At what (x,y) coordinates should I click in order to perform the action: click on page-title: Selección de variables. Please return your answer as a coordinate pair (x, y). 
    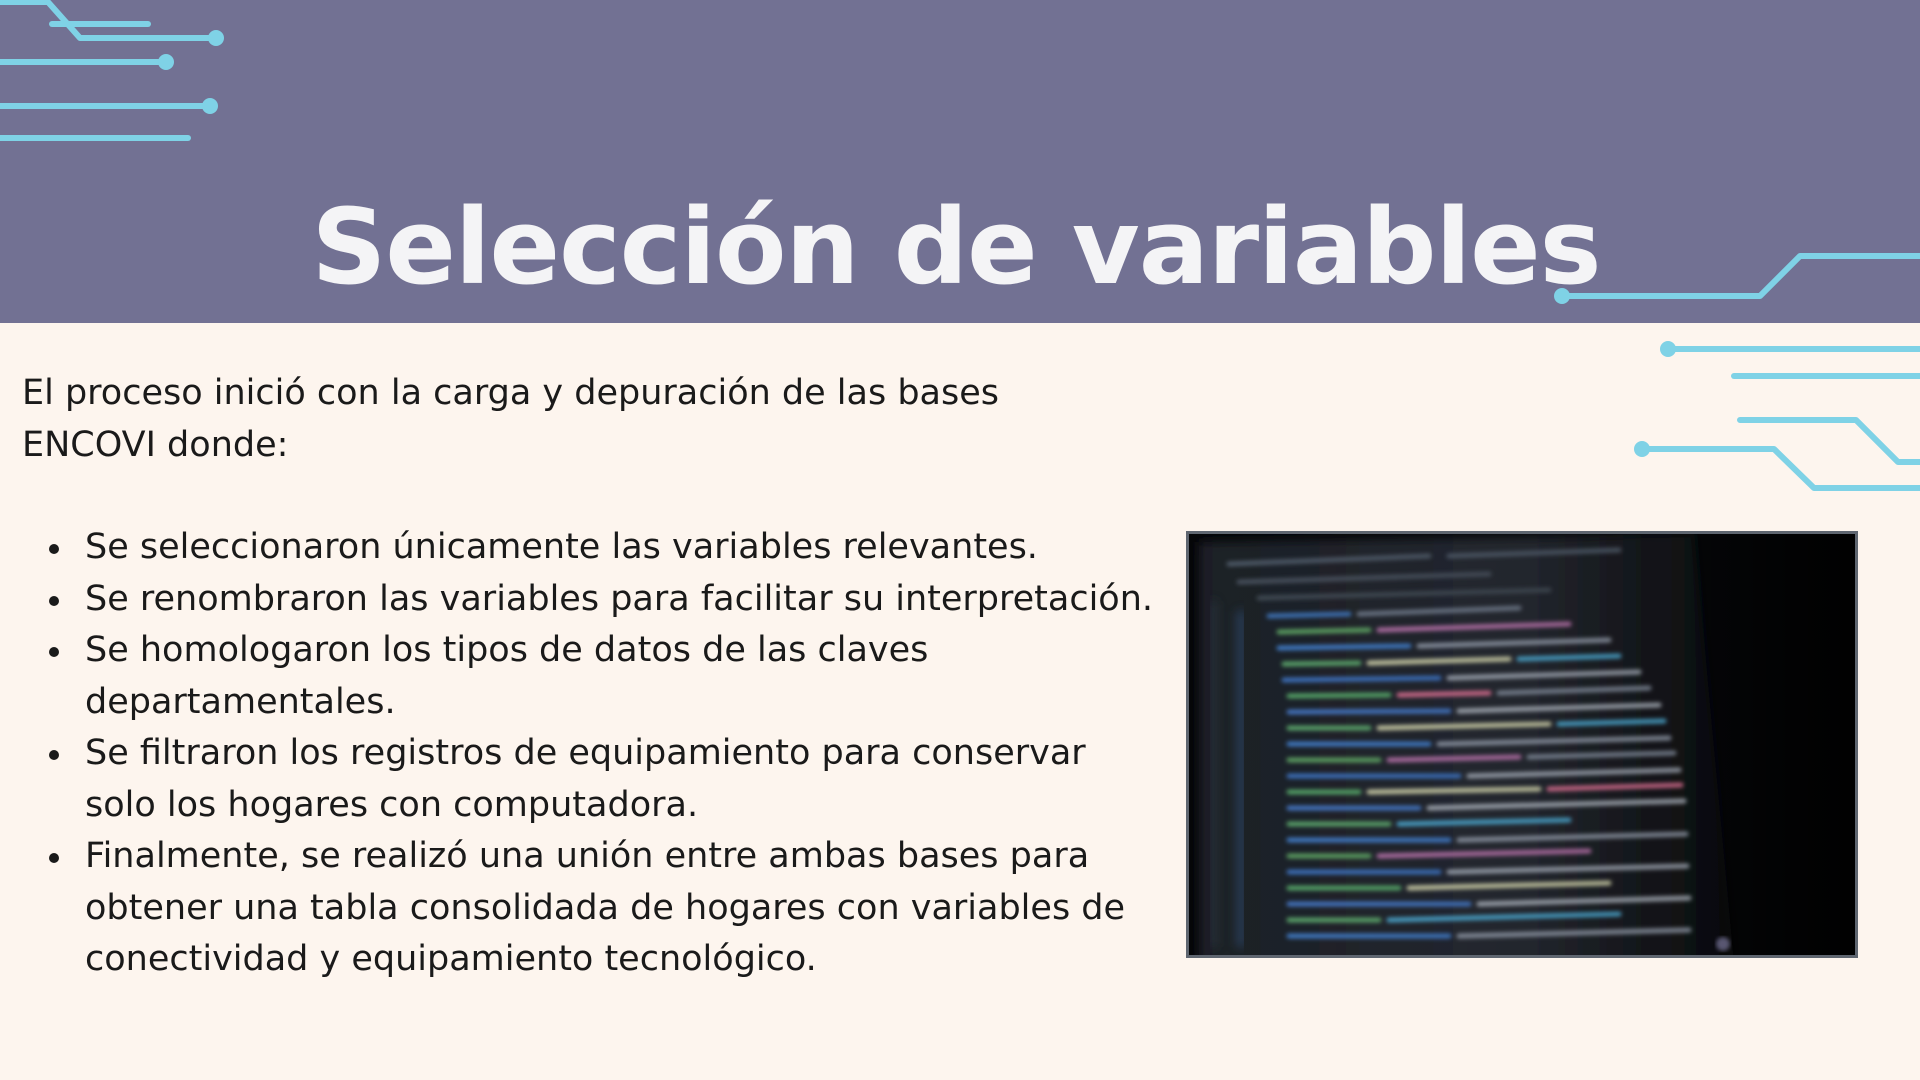
    Looking at the image, I should click on (956, 246).